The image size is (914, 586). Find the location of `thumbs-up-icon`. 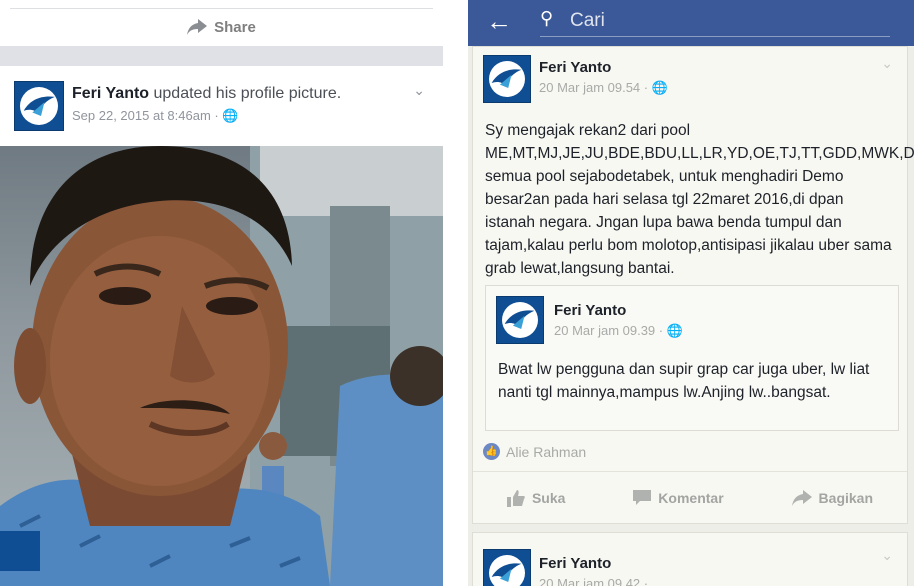

thumbs-up-icon is located at coordinates (515, 498).